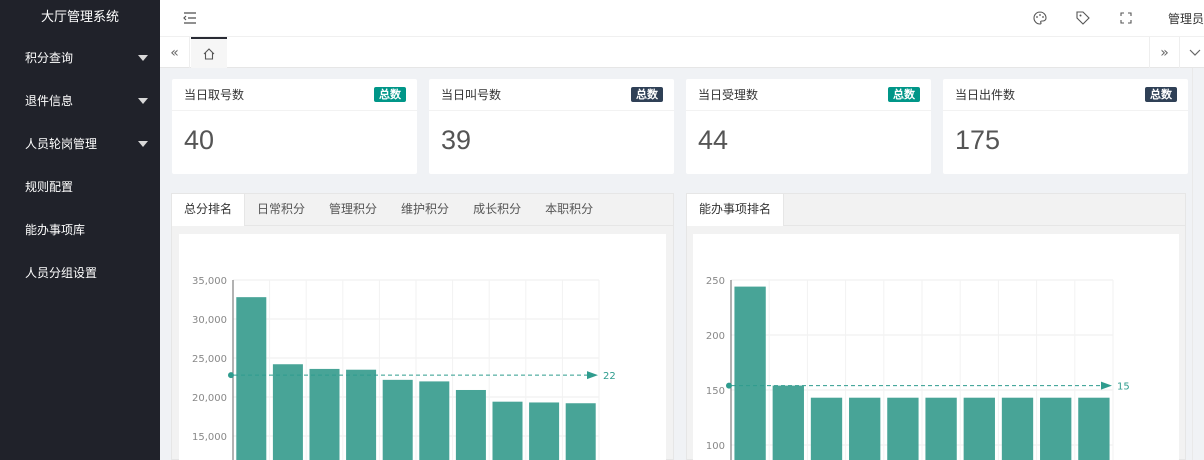 This screenshot has height=460, width=1204. Describe the element at coordinates (456, 140) in the screenshot. I see `stat-card-value: 39` at that location.